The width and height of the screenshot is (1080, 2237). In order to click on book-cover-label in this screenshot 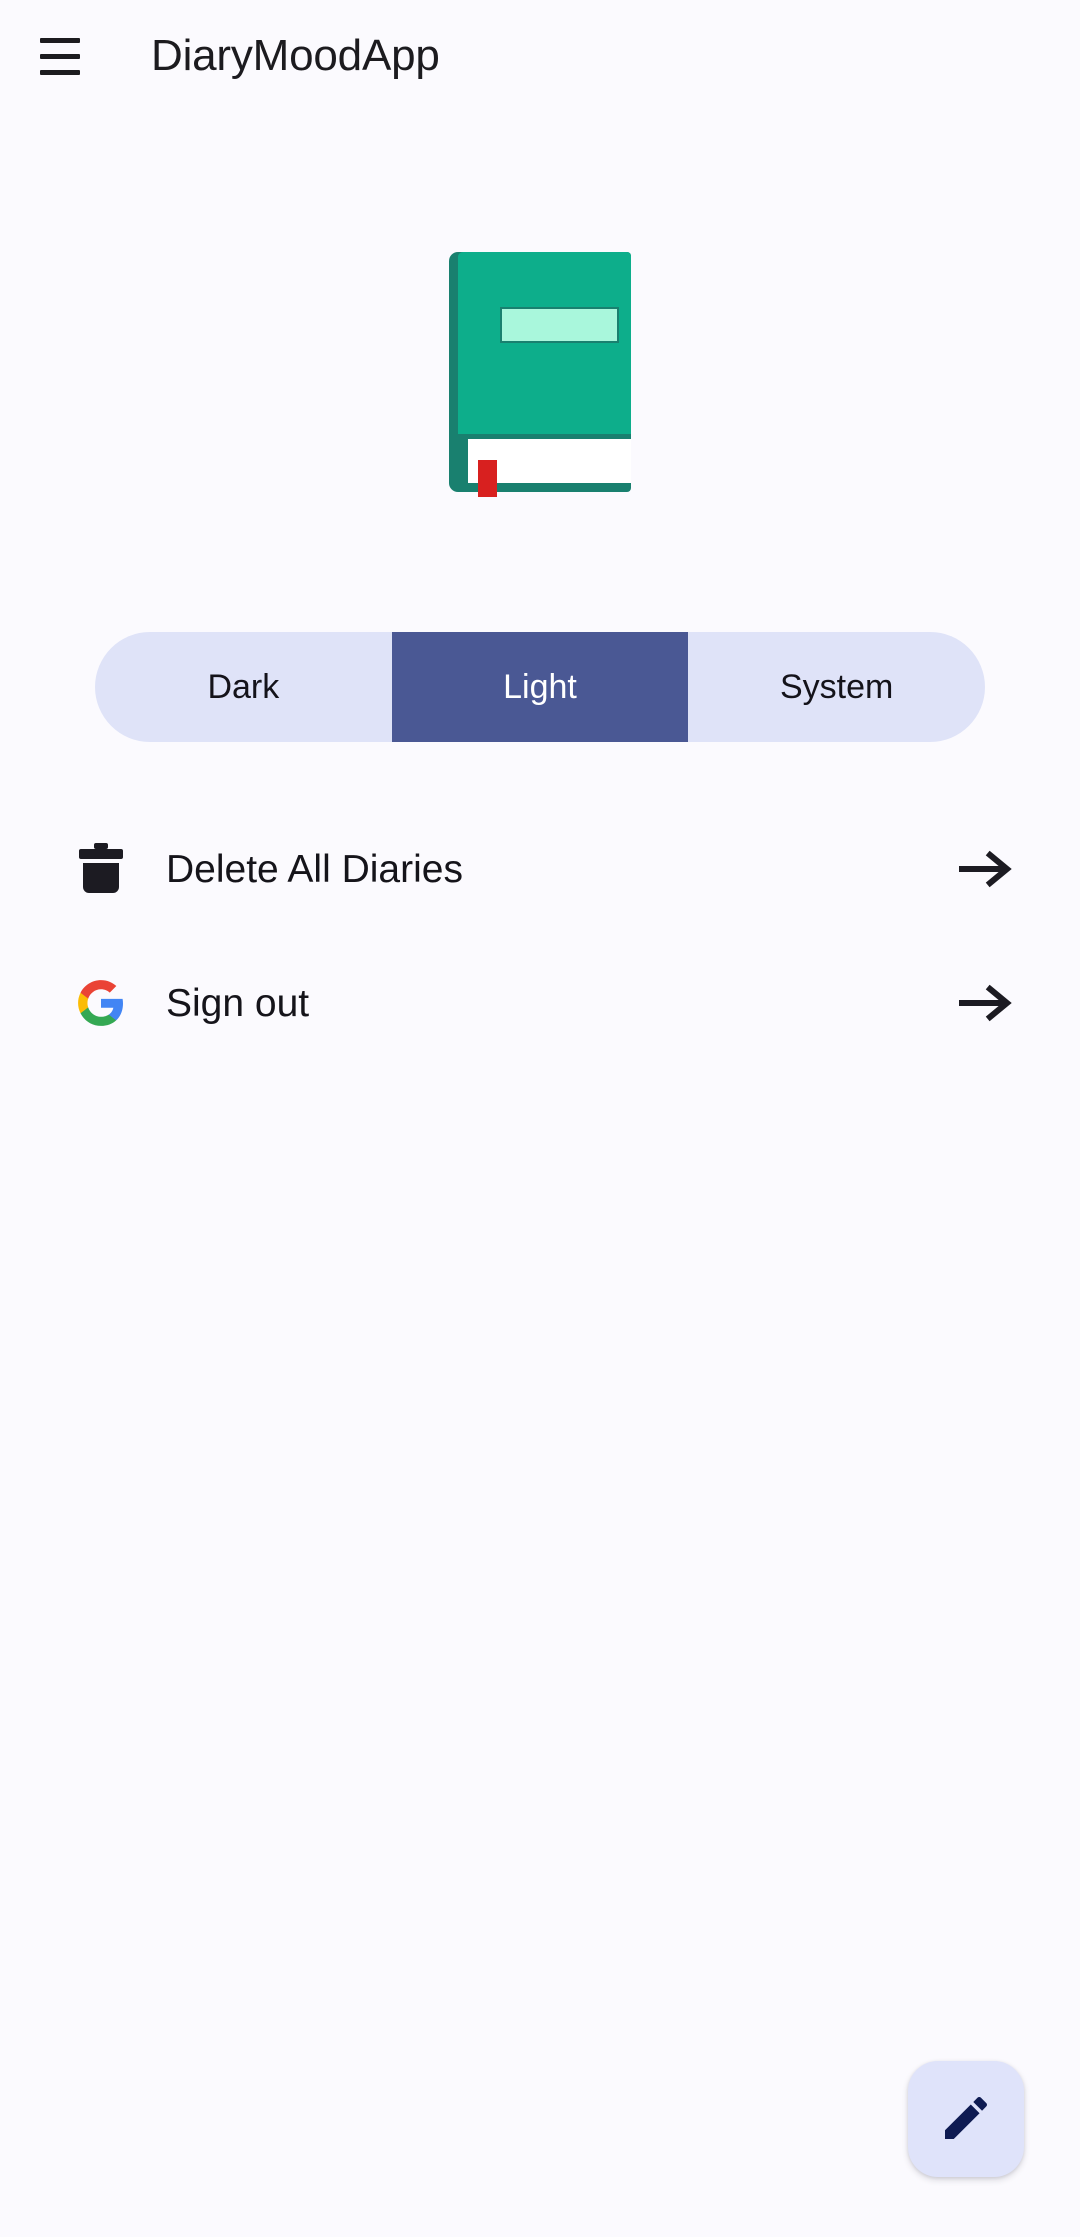, I will do `click(559, 325)`.